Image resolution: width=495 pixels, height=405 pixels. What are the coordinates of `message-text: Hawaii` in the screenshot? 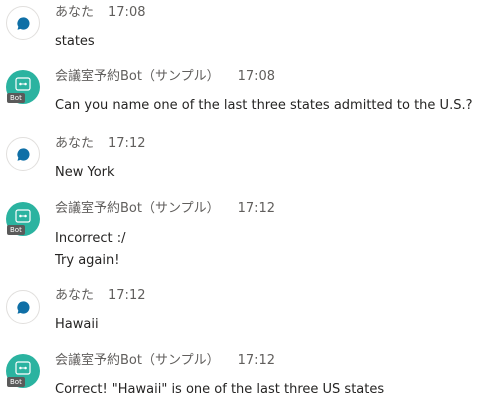 It's located at (77, 324).